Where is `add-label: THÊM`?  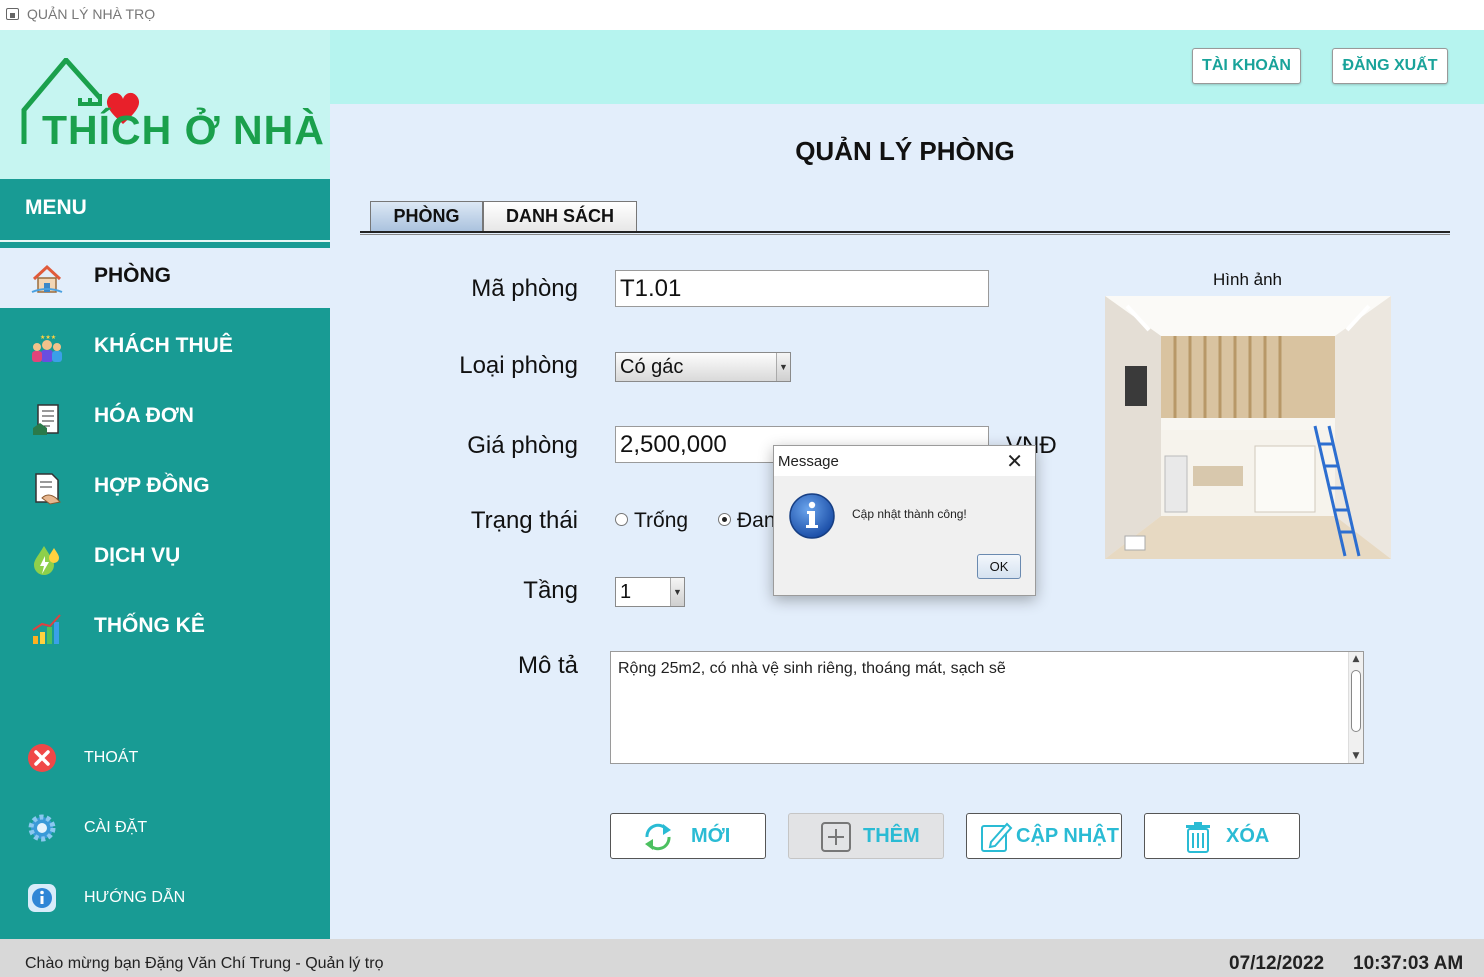 add-label: THÊM is located at coordinates (891, 836).